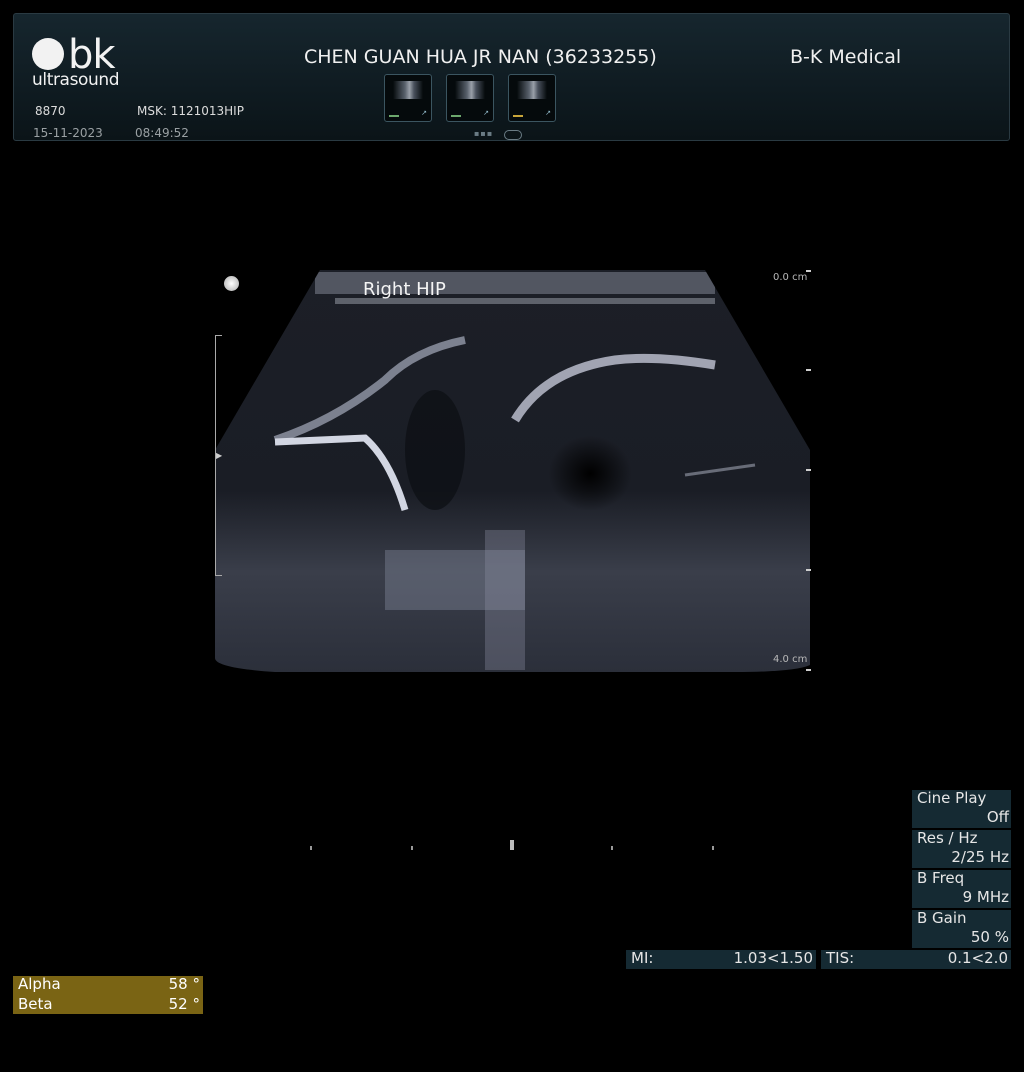 Image resolution: width=1024 pixels, height=1072 pixels. I want to click on preset-label: MSK: 1121013HIP, so click(190, 111).